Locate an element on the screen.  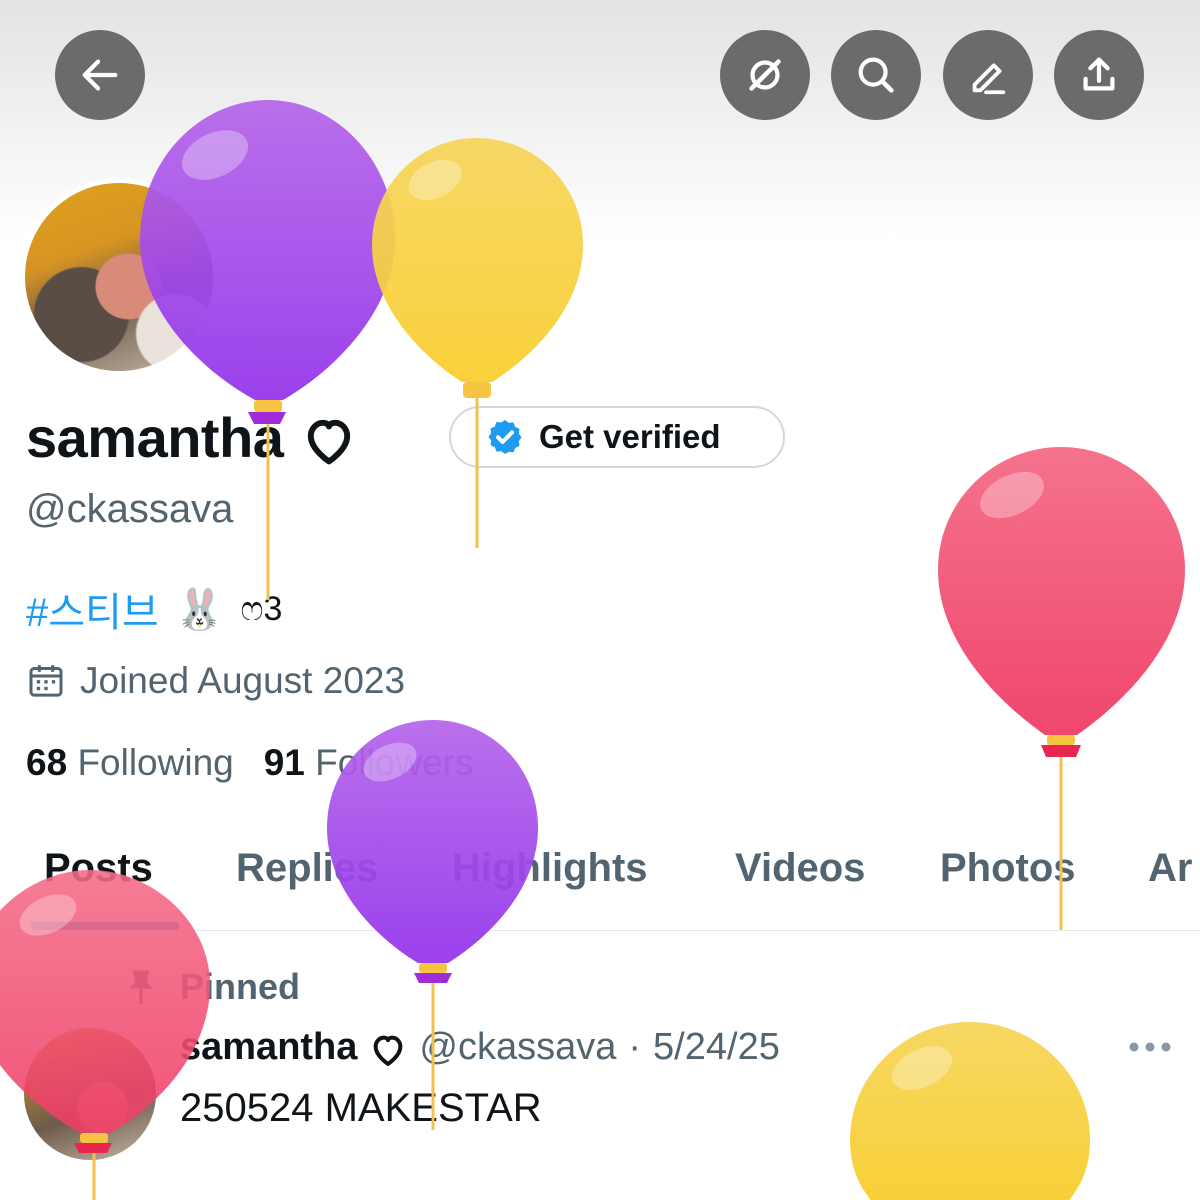
edit-icon is located at coordinates (989, 79).